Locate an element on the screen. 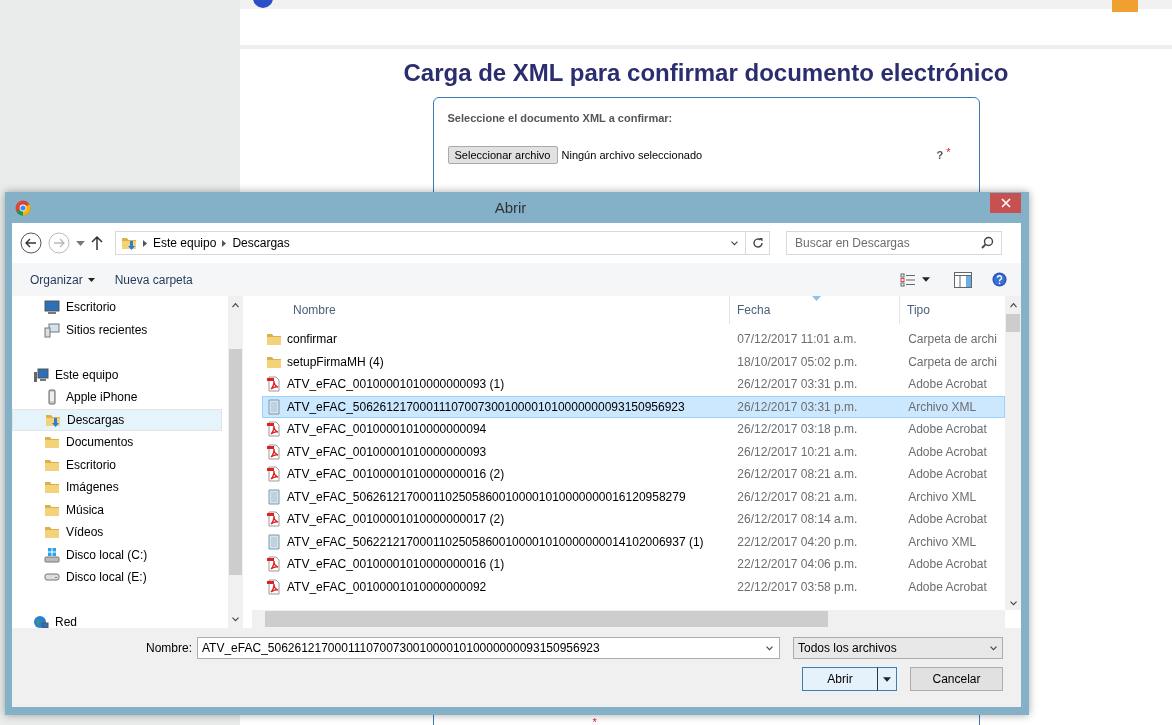 Image resolution: width=1172 pixels, height=725 pixels. filename-label: Nombre: is located at coordinates (169, 648).